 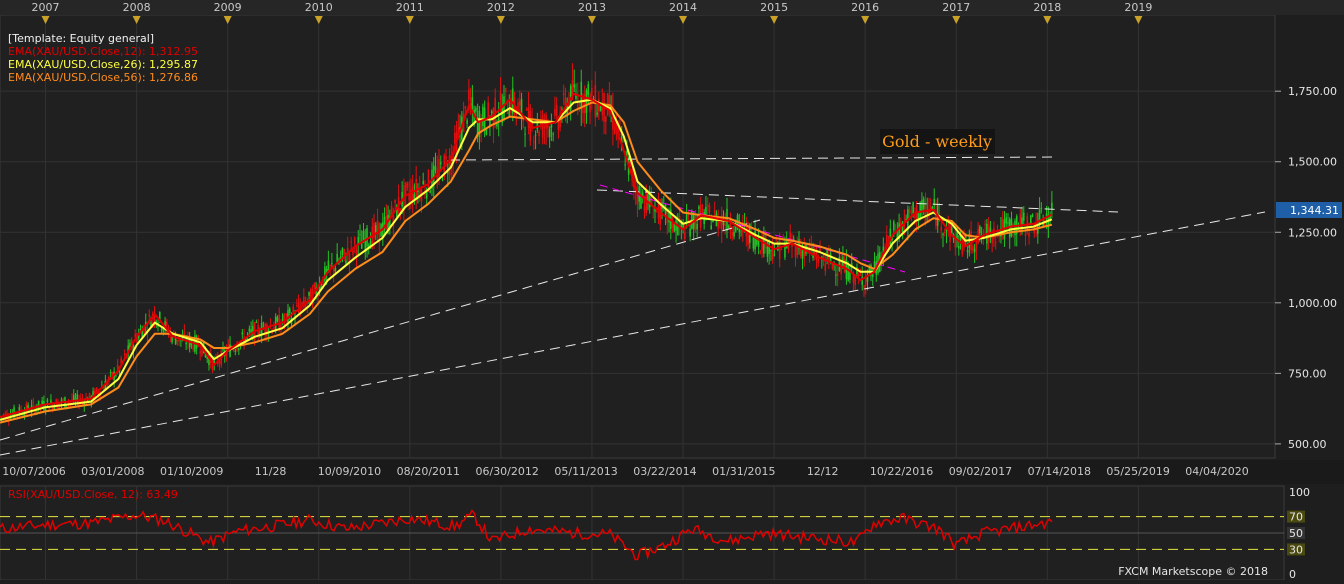 I want to click on year-label: 2013, so click(x=592, y=7).